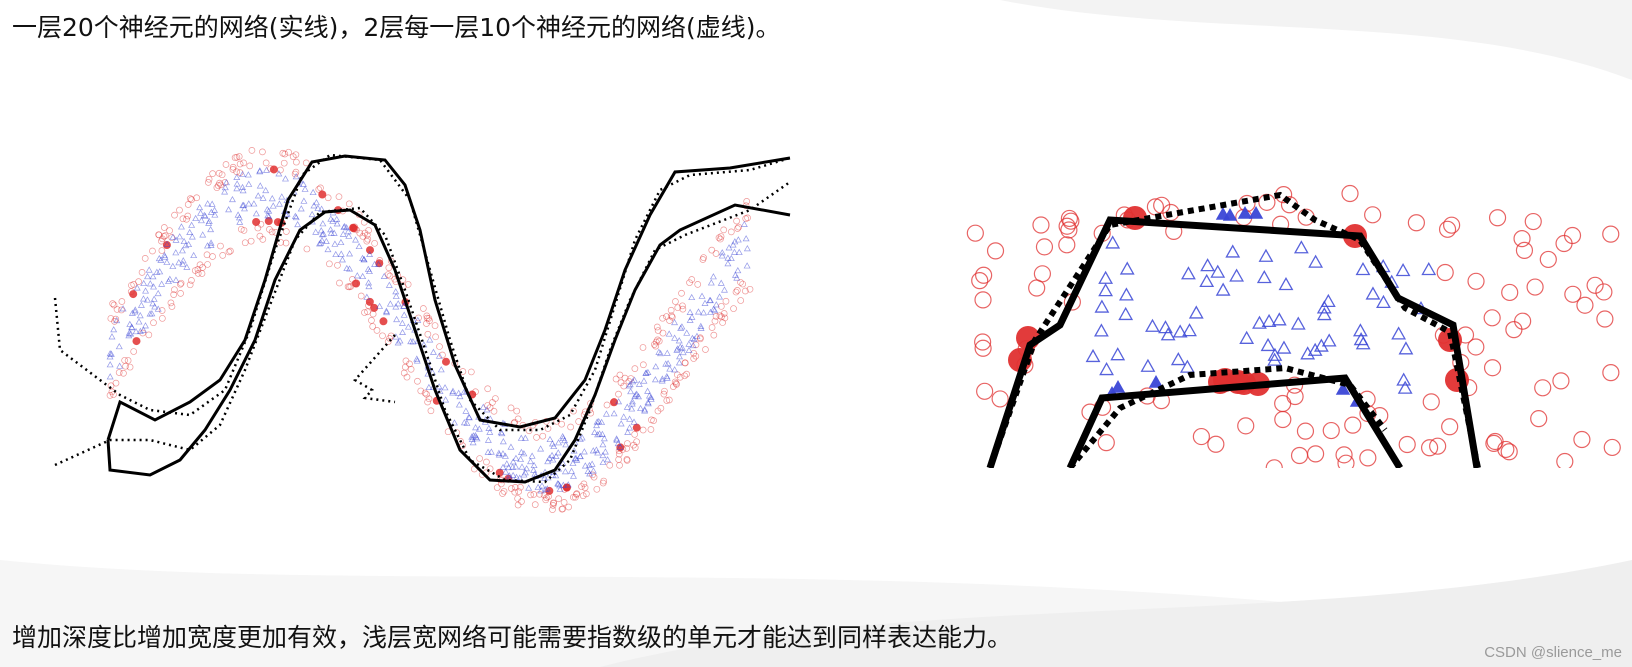  Describe the element at coordinates (374, 369) in the screenshot. I see `dotted-boundary-fragment` at that location.